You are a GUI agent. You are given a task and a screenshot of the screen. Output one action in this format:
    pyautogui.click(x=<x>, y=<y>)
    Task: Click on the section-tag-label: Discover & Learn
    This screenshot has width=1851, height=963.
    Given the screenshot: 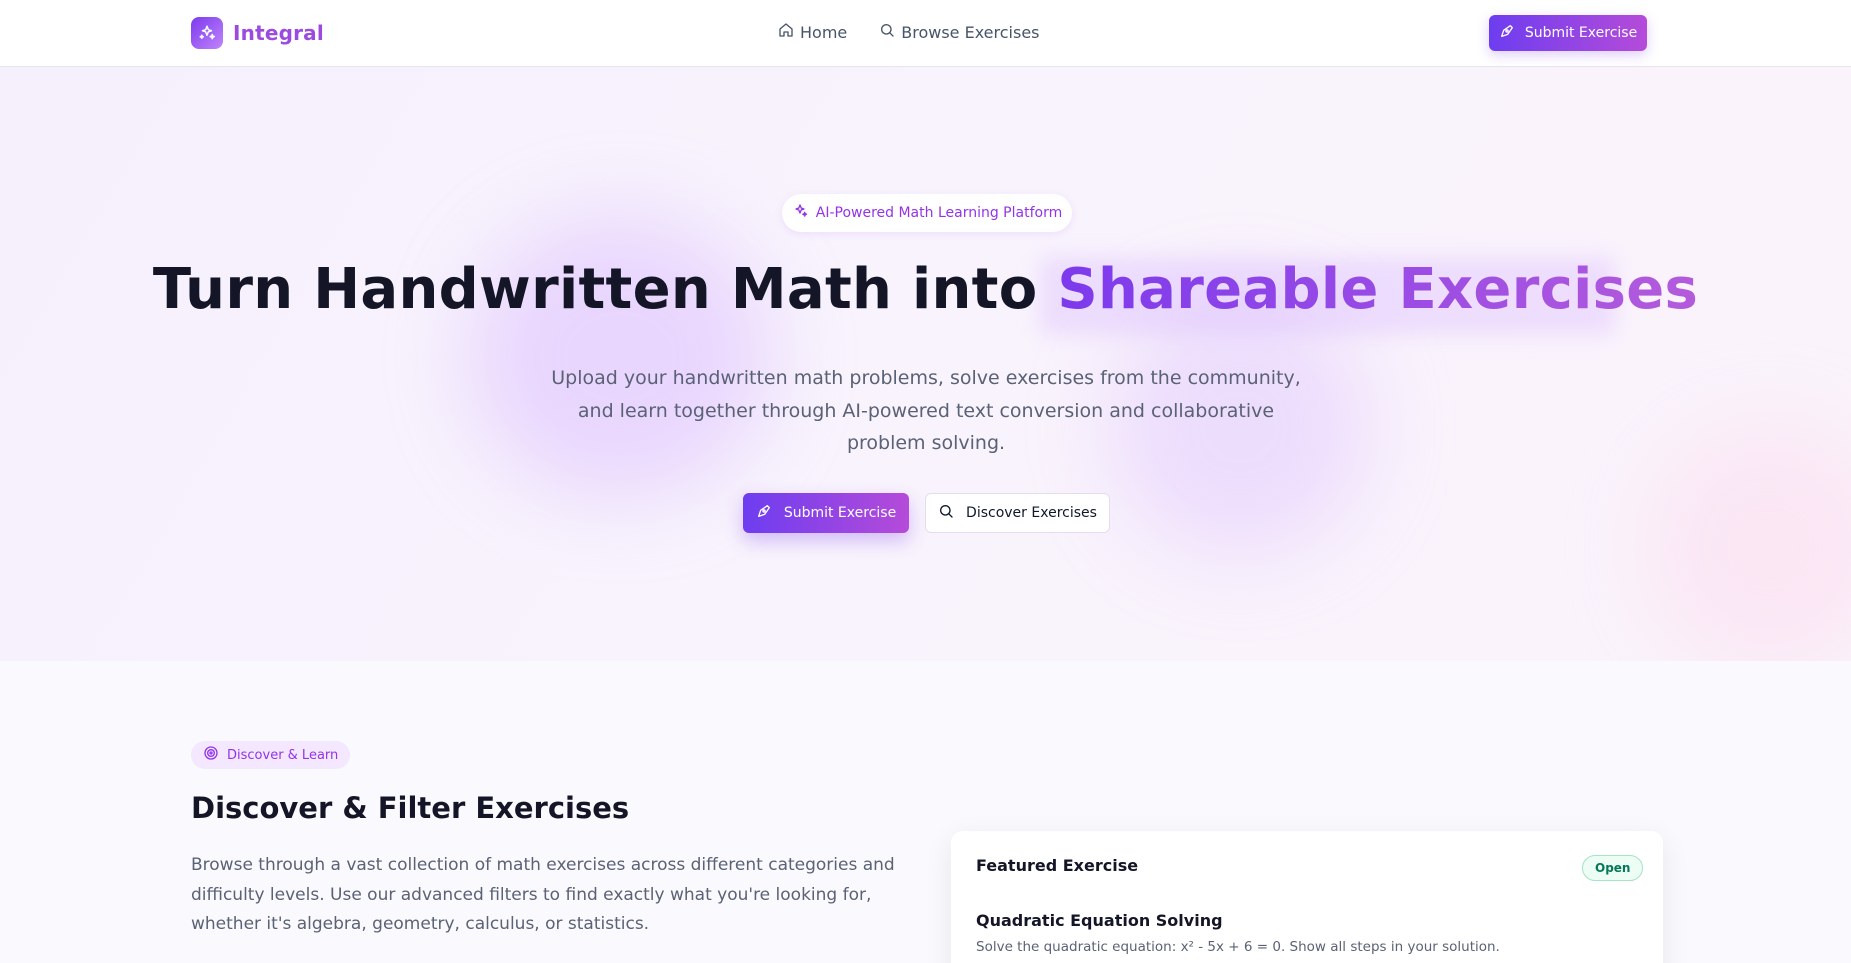 What is the action you would take?
    pyautogui.click(x=283, y=755)
    